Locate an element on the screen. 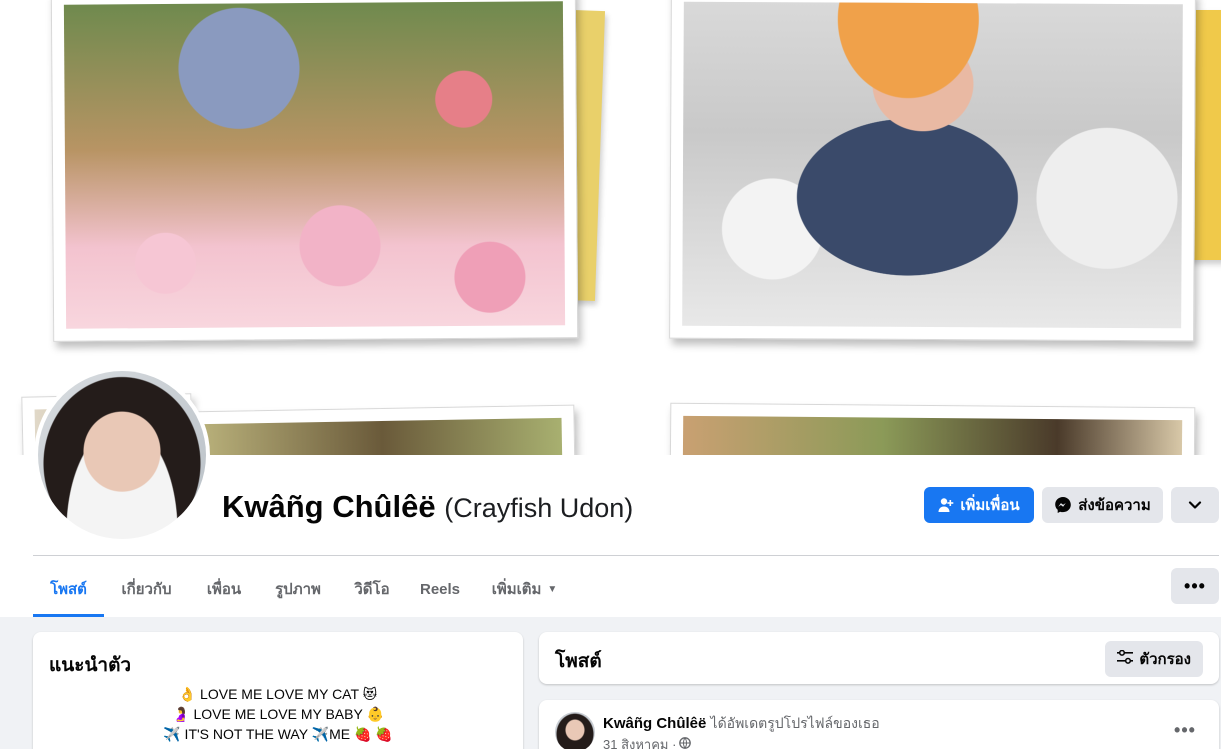  filter-icon is located at coordinates (1125, 658).